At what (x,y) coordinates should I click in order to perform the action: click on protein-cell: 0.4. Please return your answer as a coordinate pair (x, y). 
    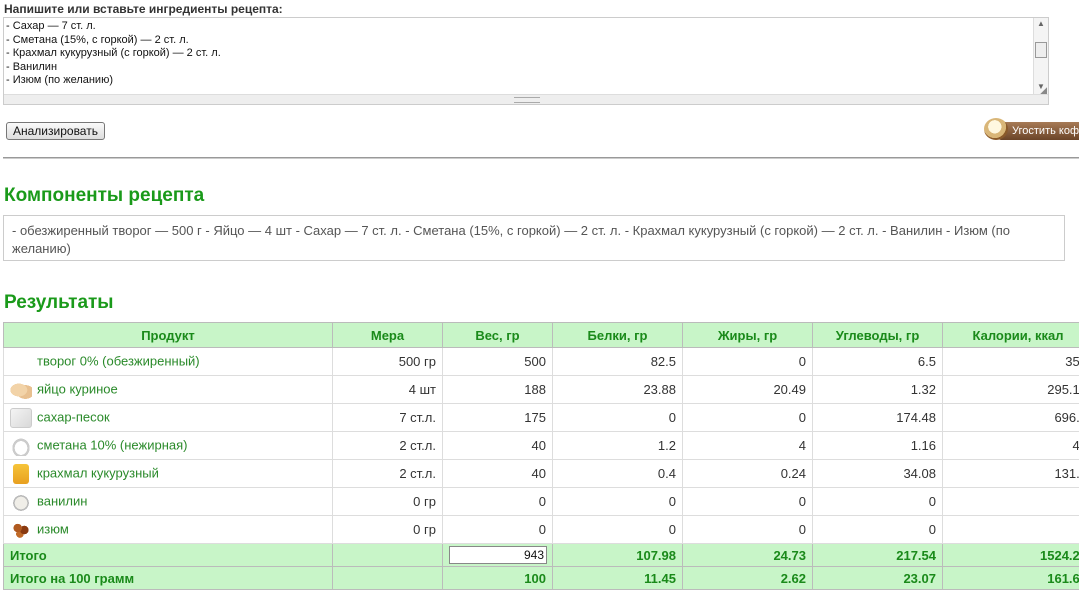
    Looking at the image, I should click on (617, 473).